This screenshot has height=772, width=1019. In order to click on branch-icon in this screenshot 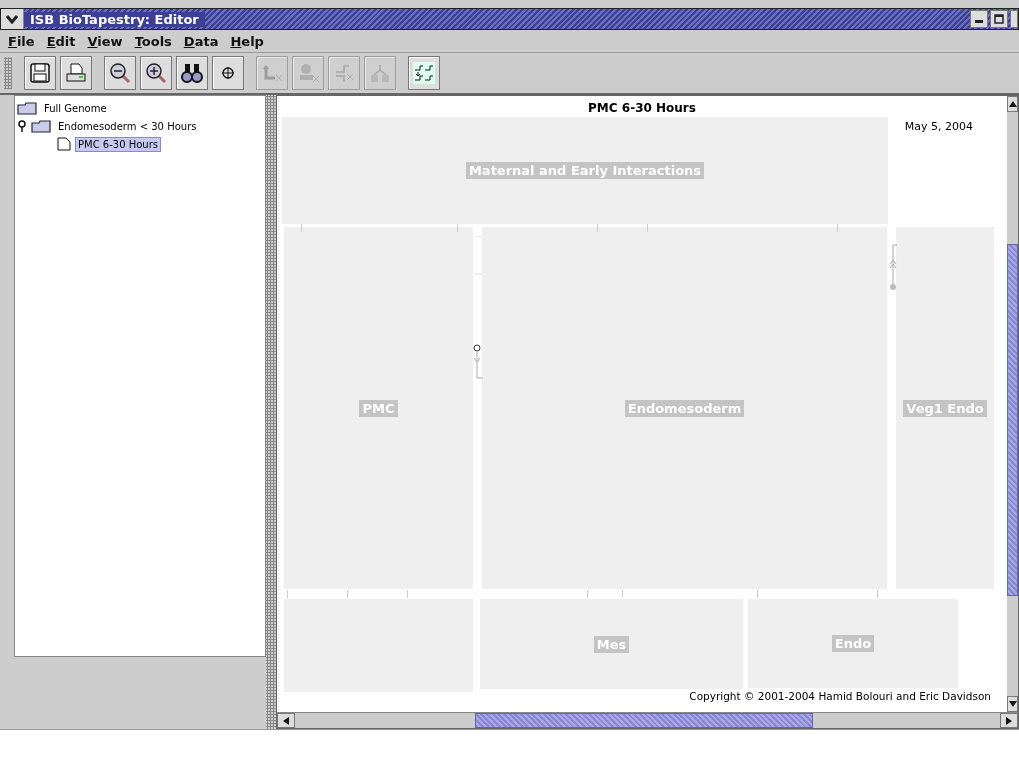, I will do `click(380, 73)`.